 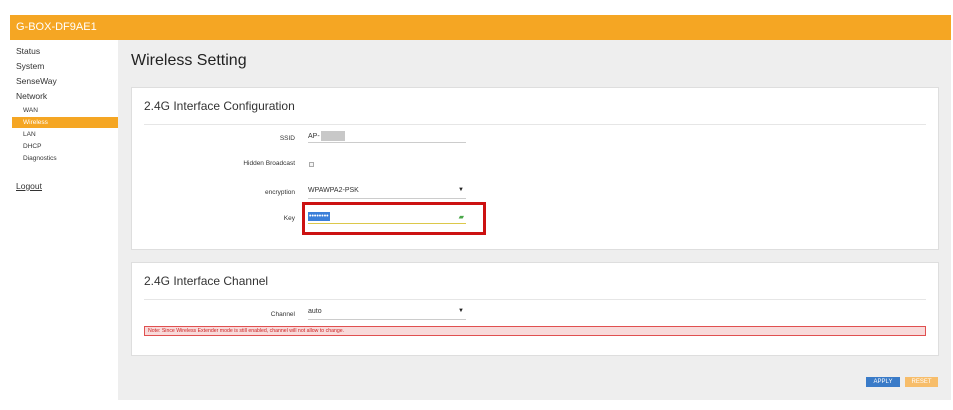 I want to click on logout-link: Logout, so click(x=29, y=186).